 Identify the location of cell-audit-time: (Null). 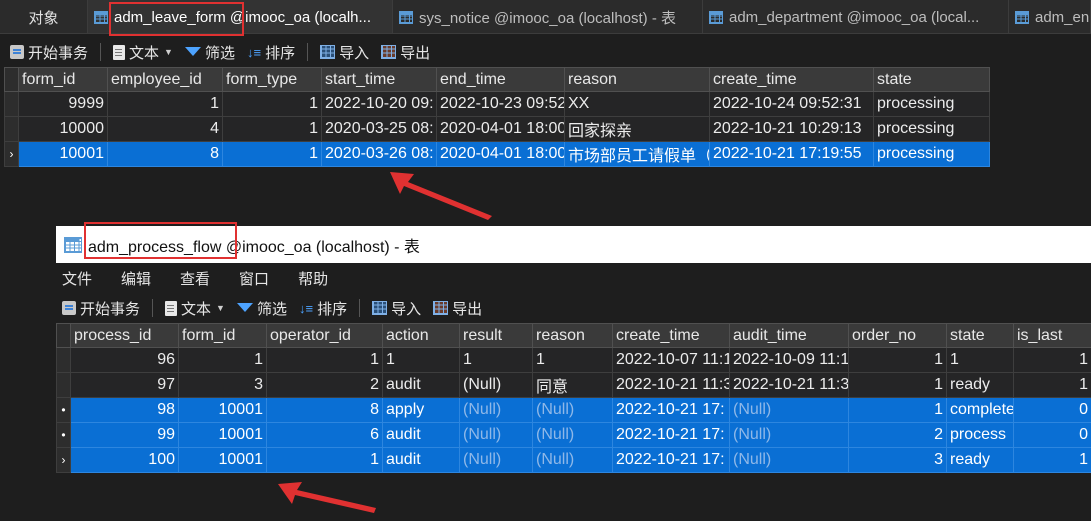
(789, 460).